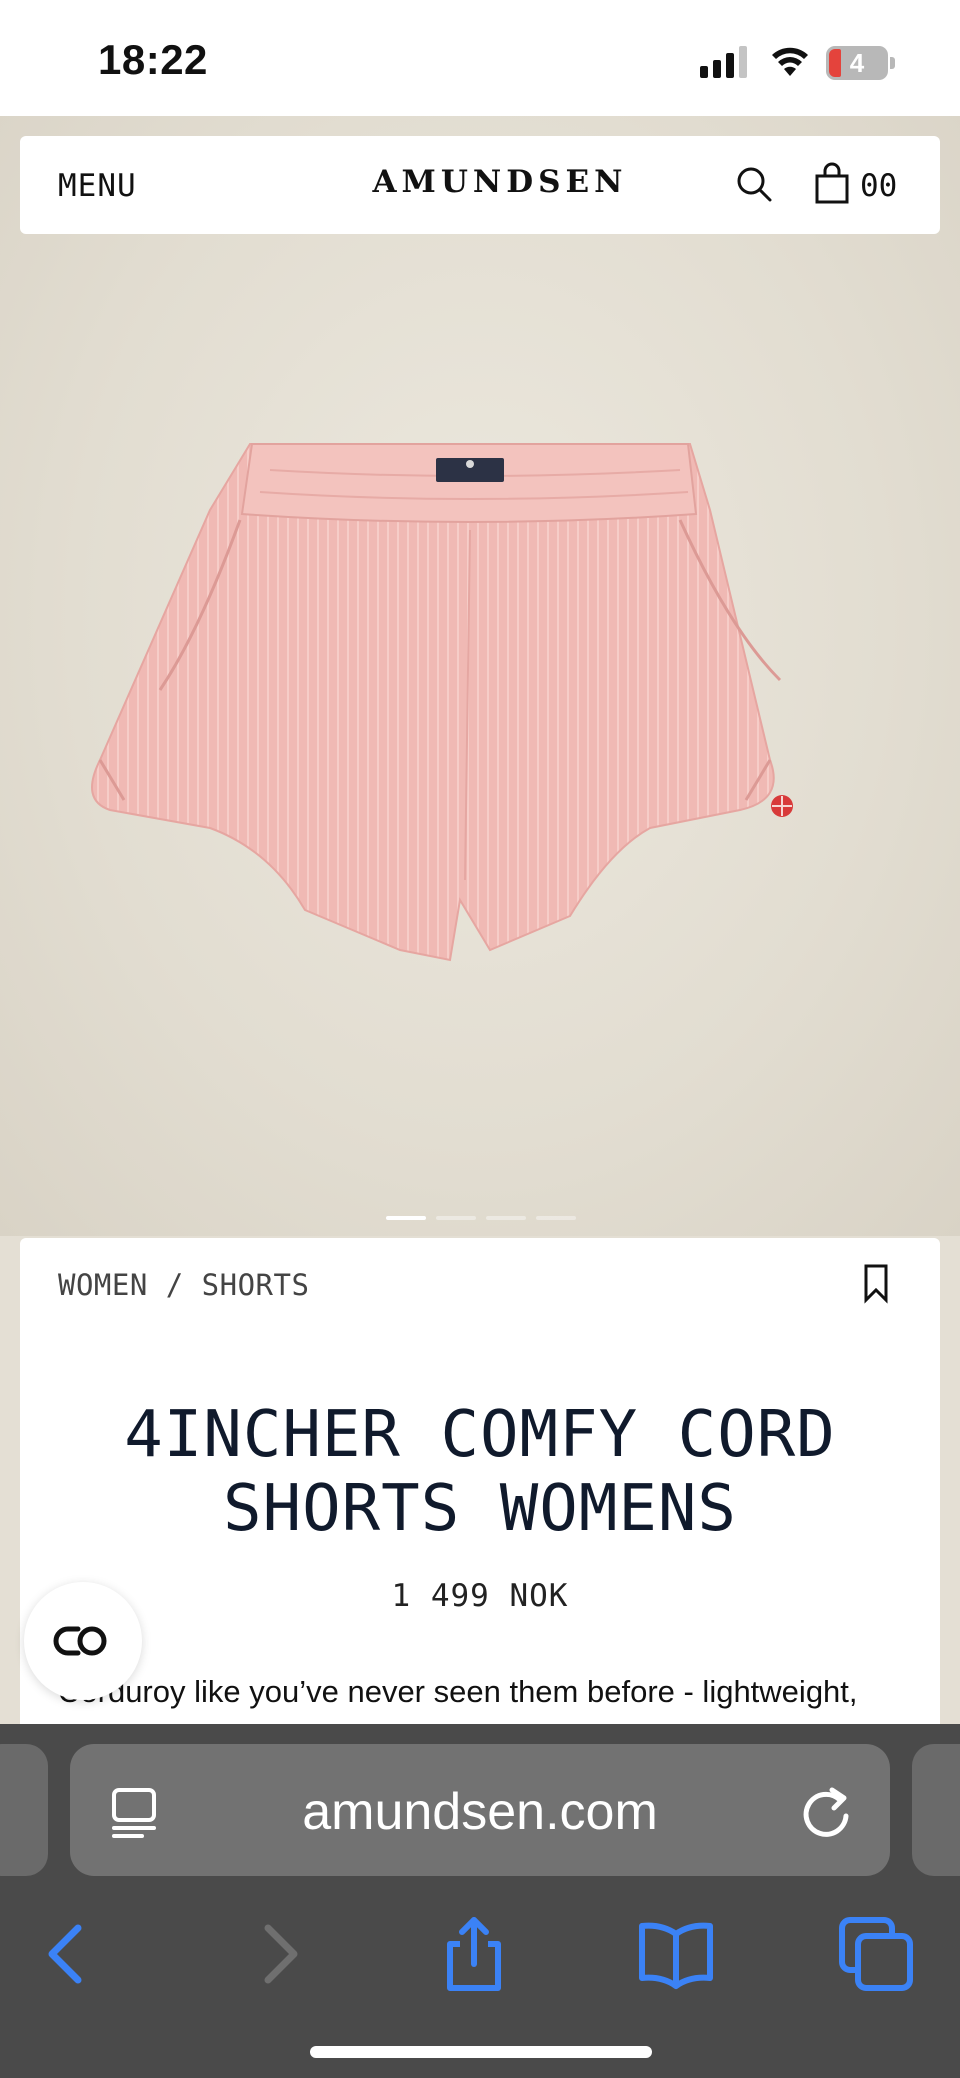  What do you see at coordinates (876, 1284) in the screenshot?
I see `bookmark-icon` at bounding box center [876, 1284].